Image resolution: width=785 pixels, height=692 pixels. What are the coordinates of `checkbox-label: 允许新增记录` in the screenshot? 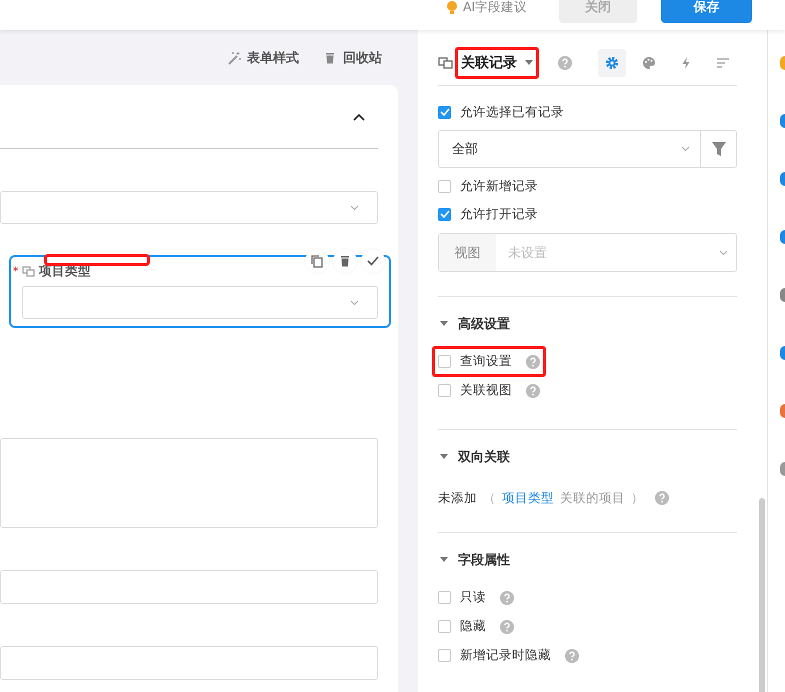 It's located at (499, 186).